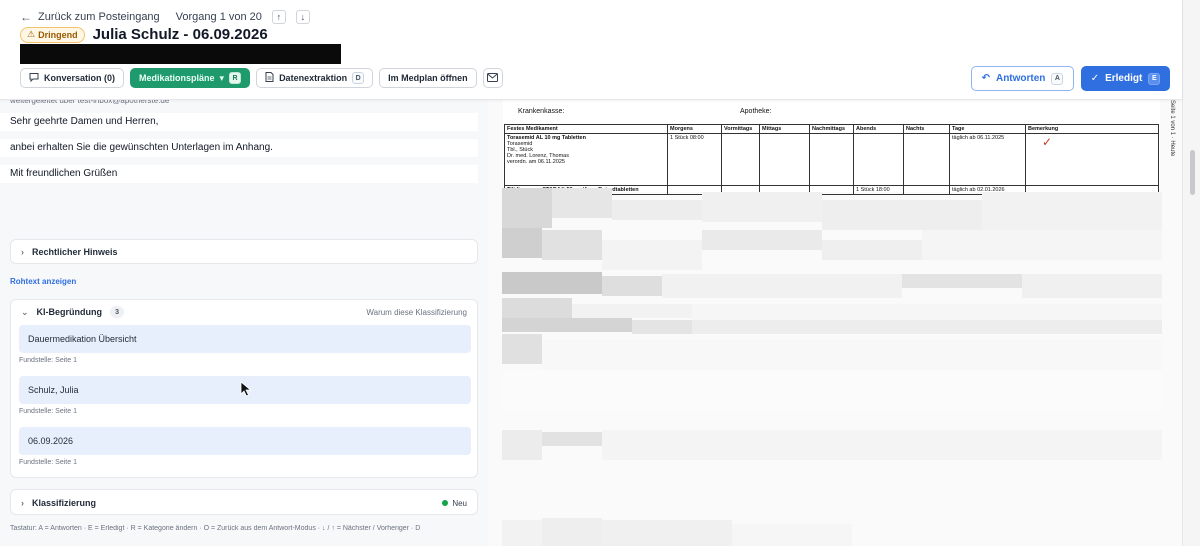  What do you see at coordinates (586, 129) in the screenshot?
I see `column-header: Festes Medikament` at bounding box center [586, 129].